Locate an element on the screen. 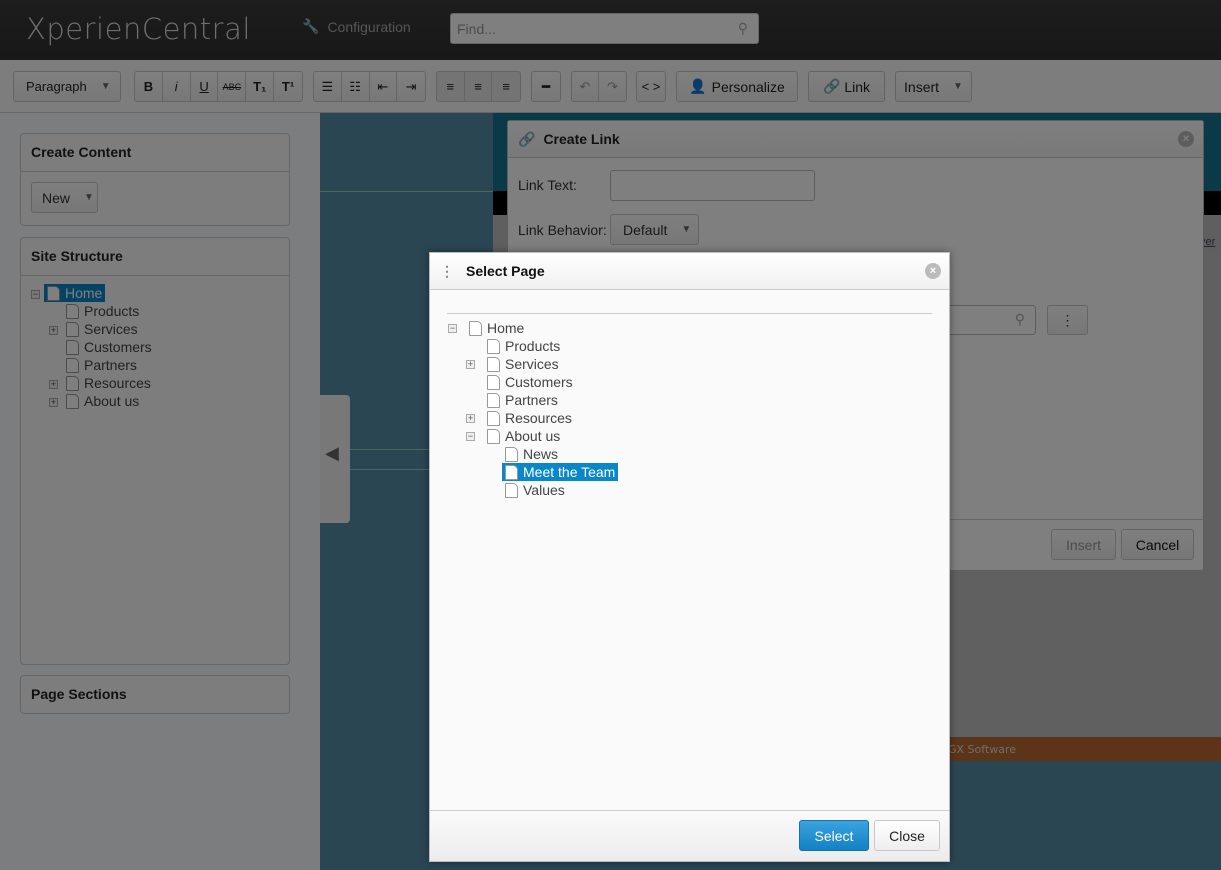 The height and width of the screenshot is (870, 1221). tree-item: Values is located at coordinates (535, 490).